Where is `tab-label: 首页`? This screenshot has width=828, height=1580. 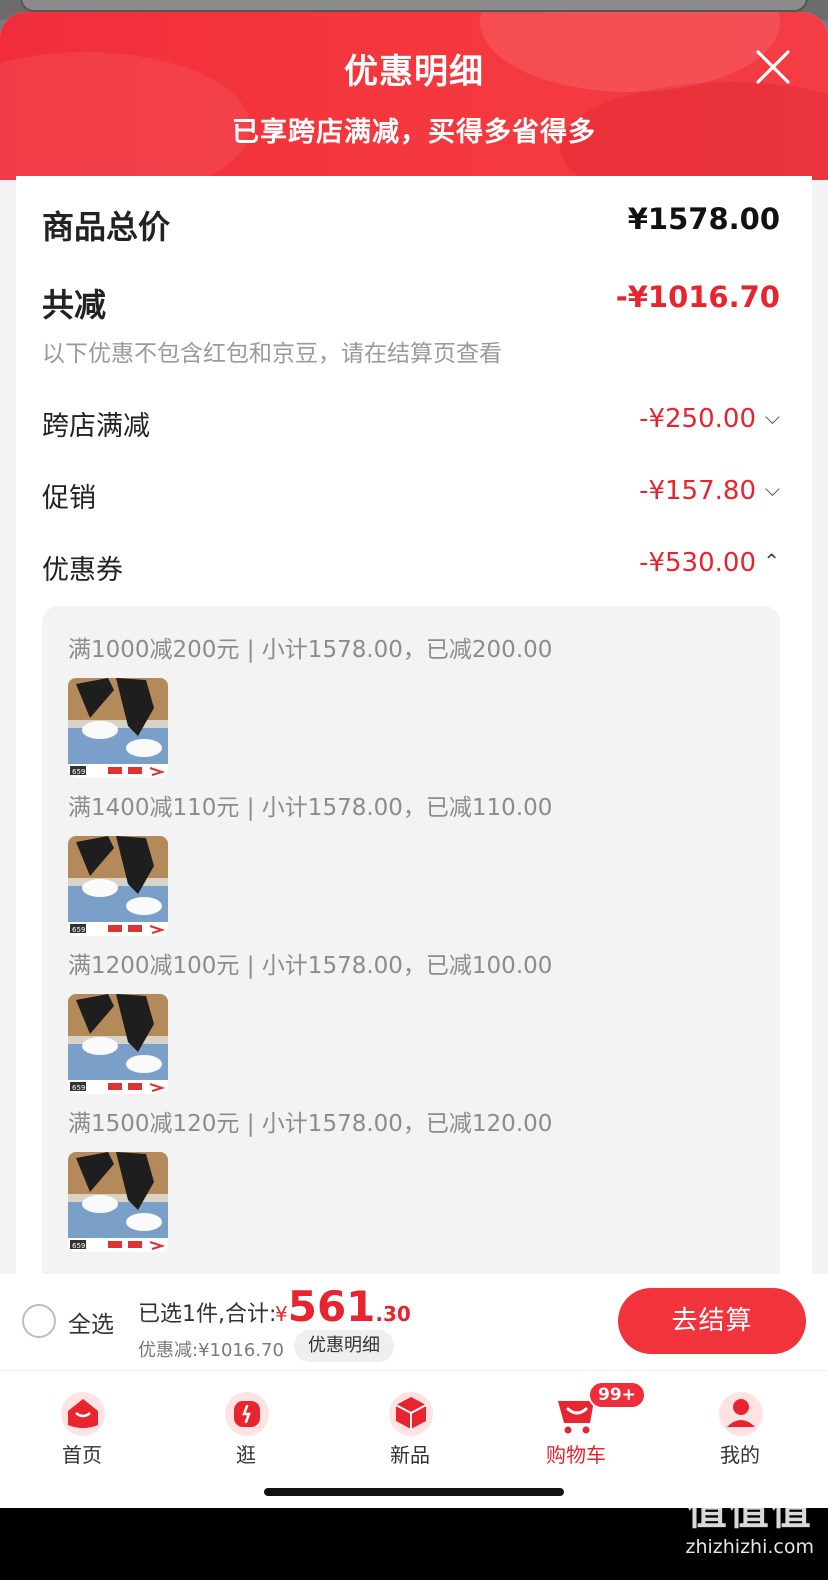 tab-label: 首页 is located at coordinates (82, 1455).